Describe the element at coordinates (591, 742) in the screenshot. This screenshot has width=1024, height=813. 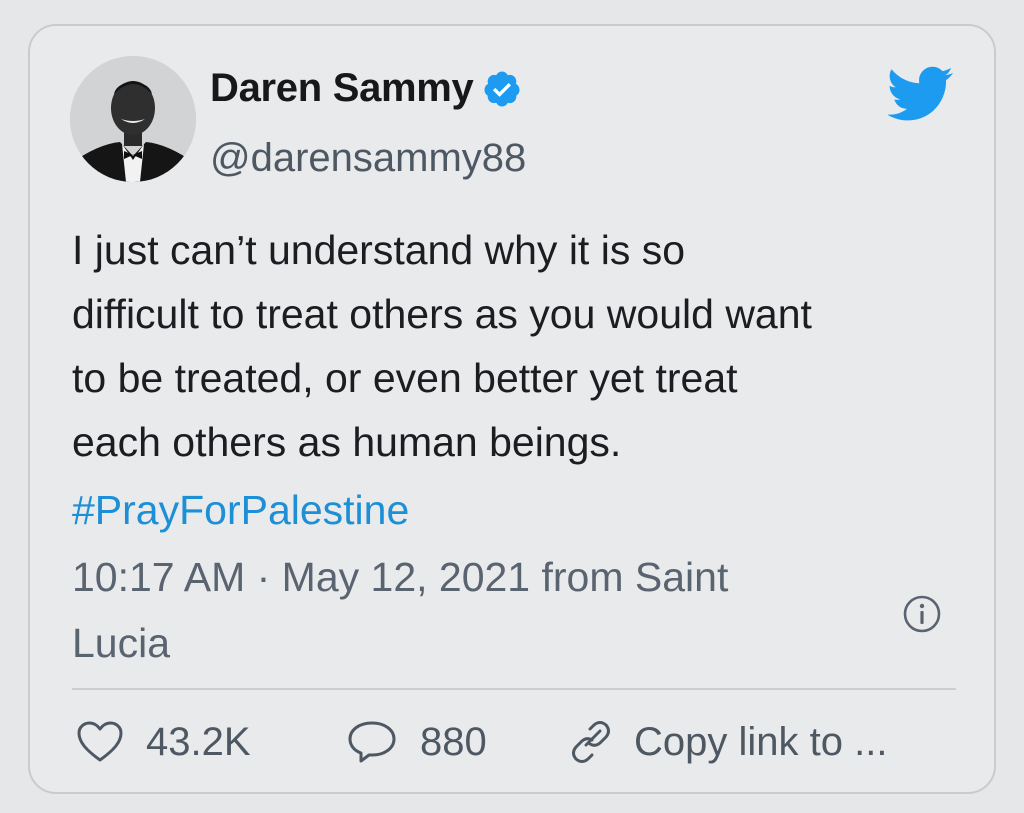
I see `link-icon` at that location.